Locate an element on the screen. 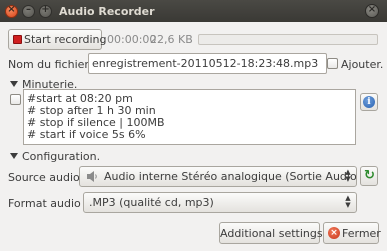 The width and height of the screenshot is (387, 251). window-minimize-button: – is located at coordinates (28, 11).